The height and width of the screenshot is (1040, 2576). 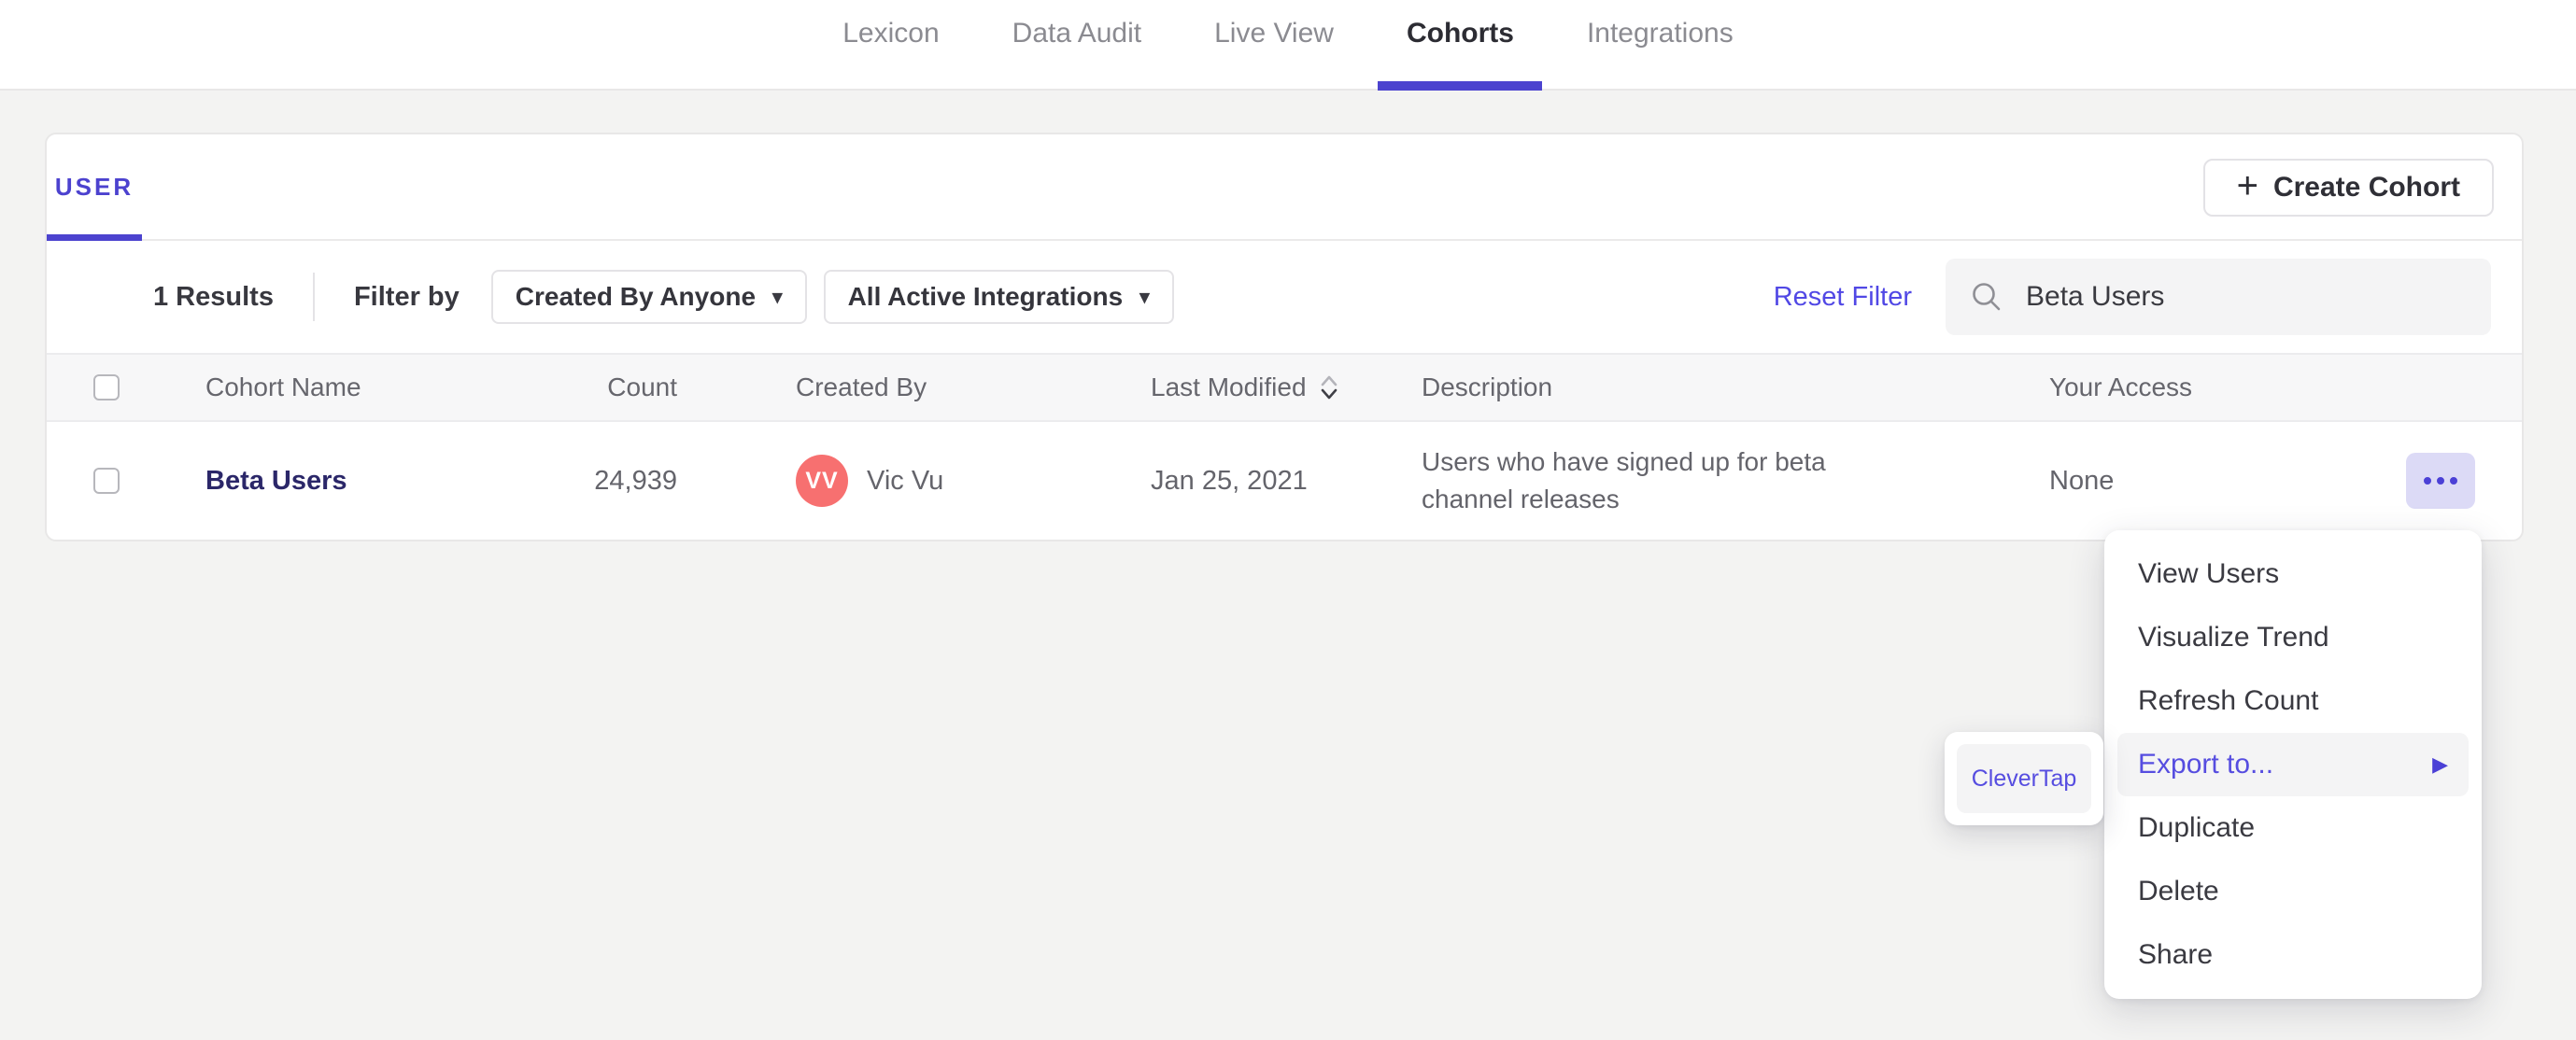 What do you see at coordinates (636, 296) in the screenshot?
I see `created-by-dropdown-value: Created By Anyone` at bounding box center [636, 296].